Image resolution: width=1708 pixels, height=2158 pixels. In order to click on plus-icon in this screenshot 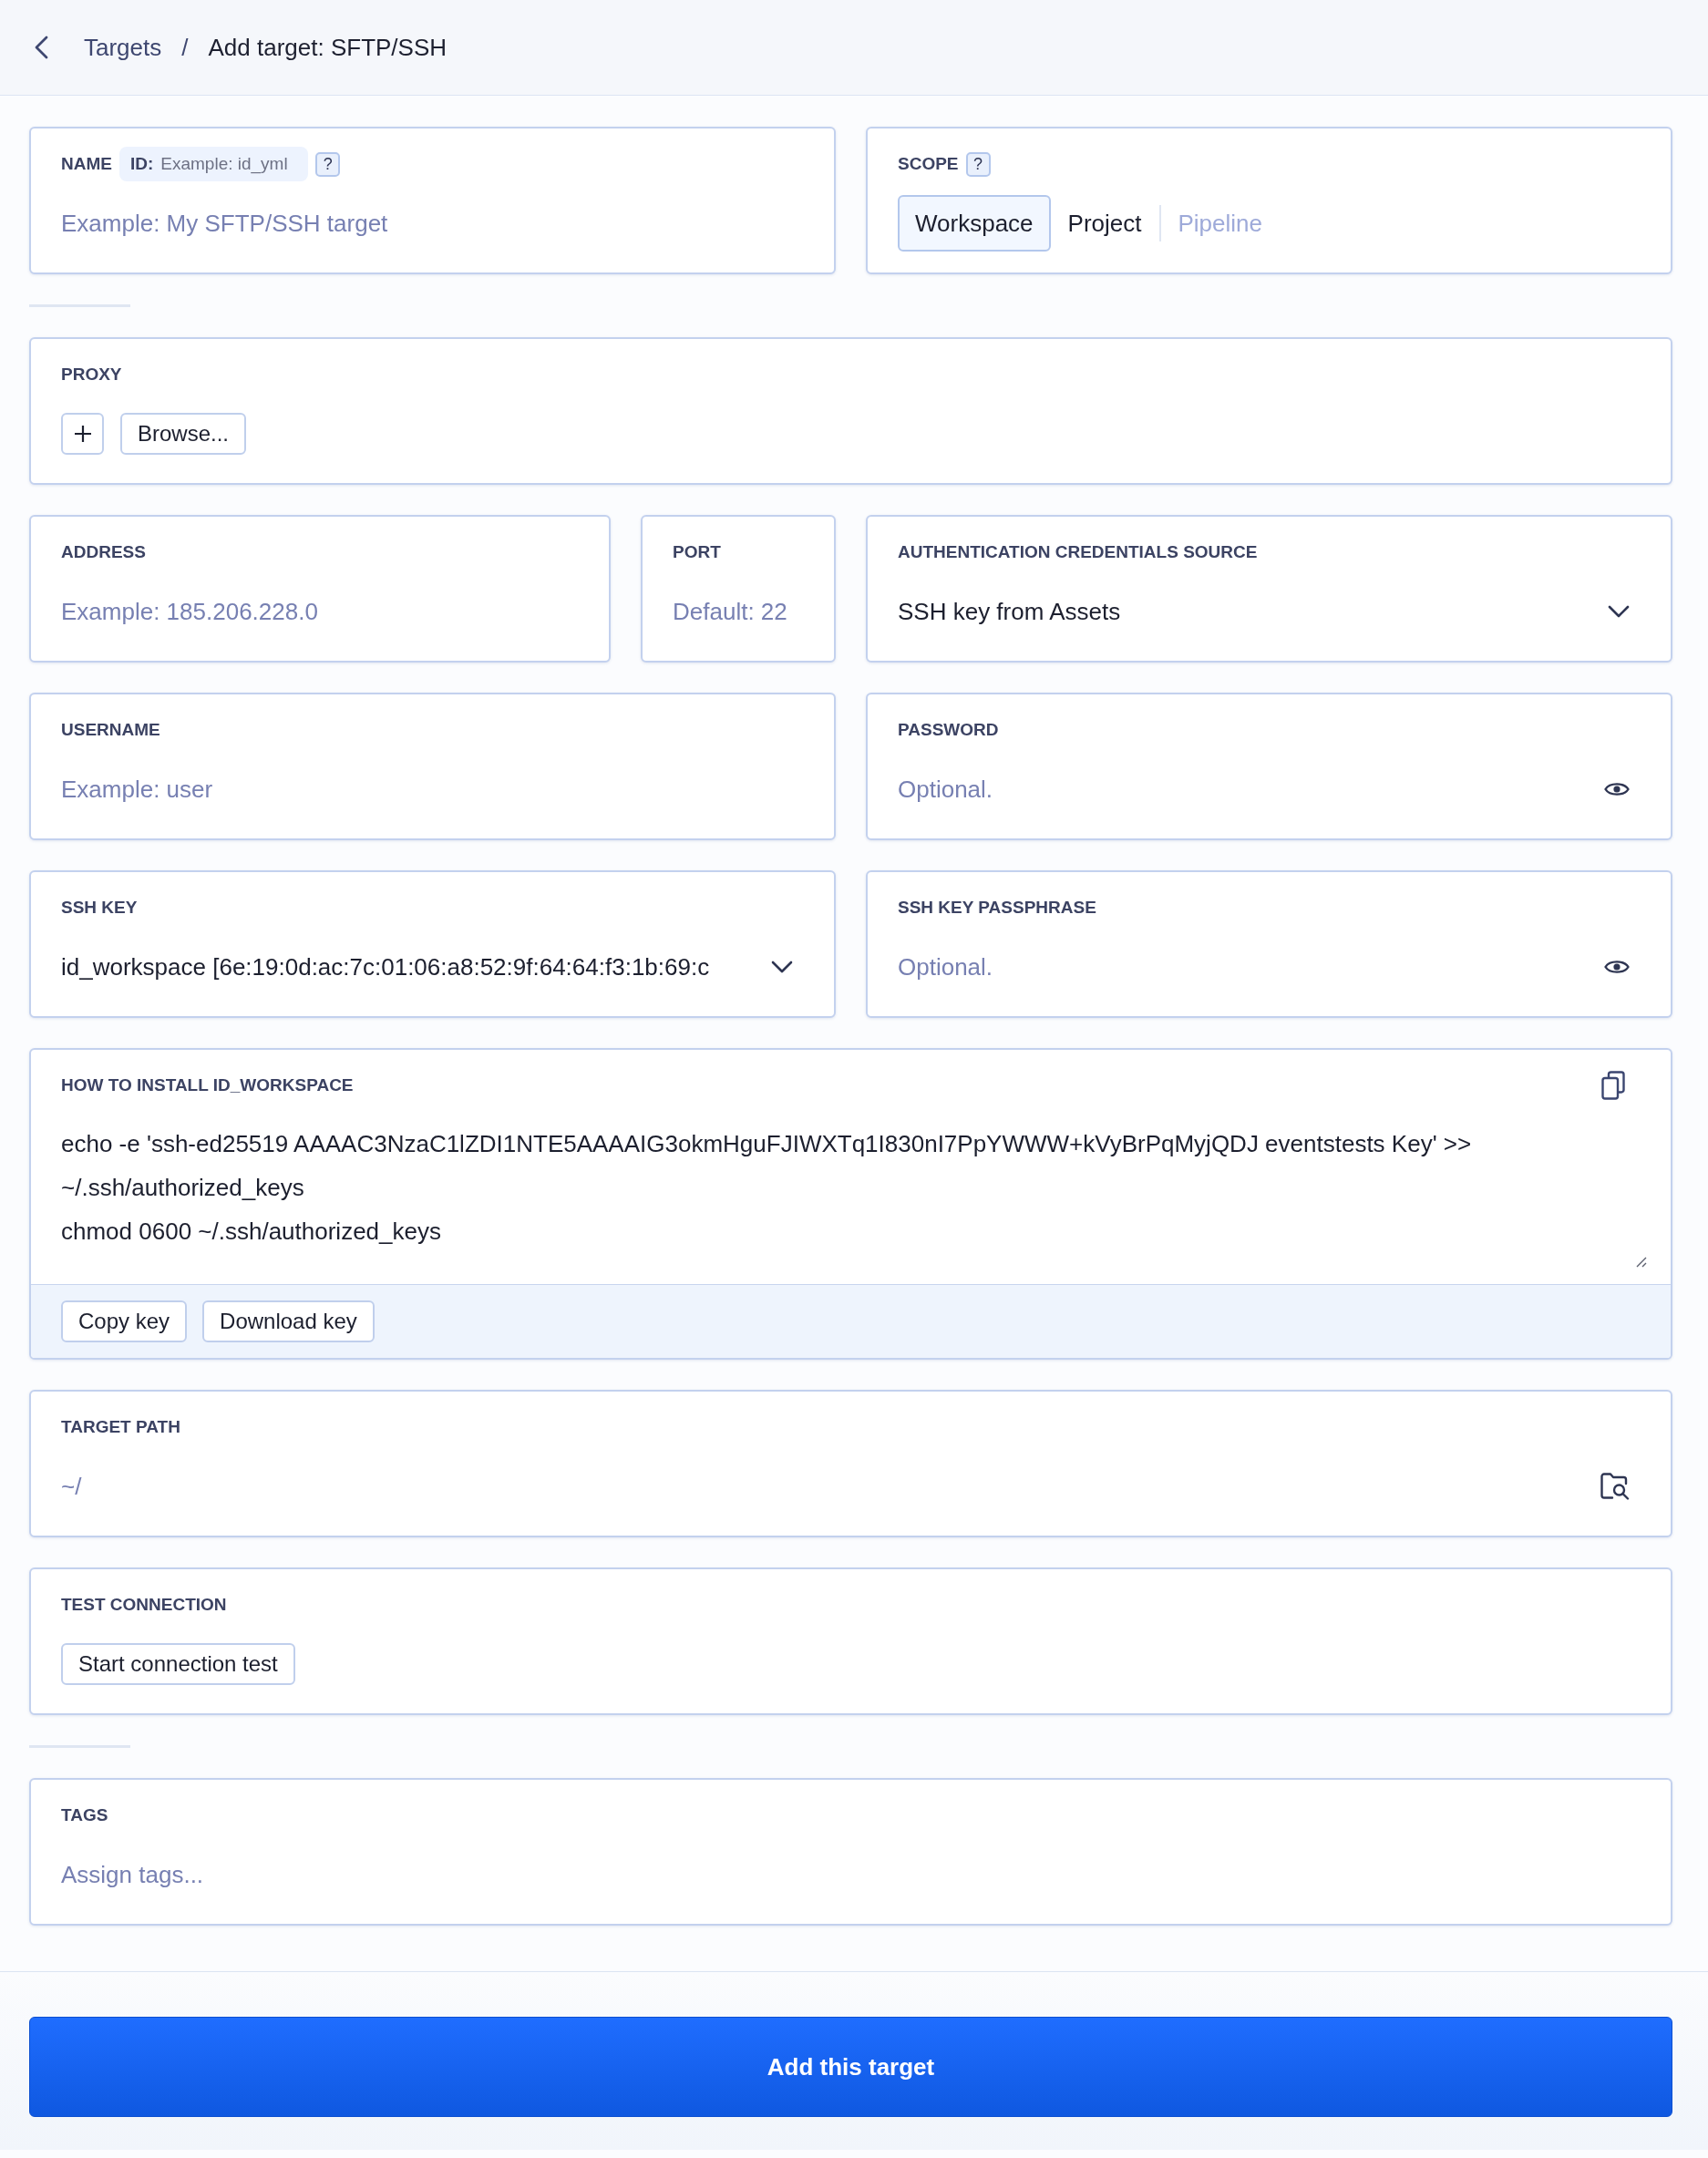, I will do `click(82, 434)`.